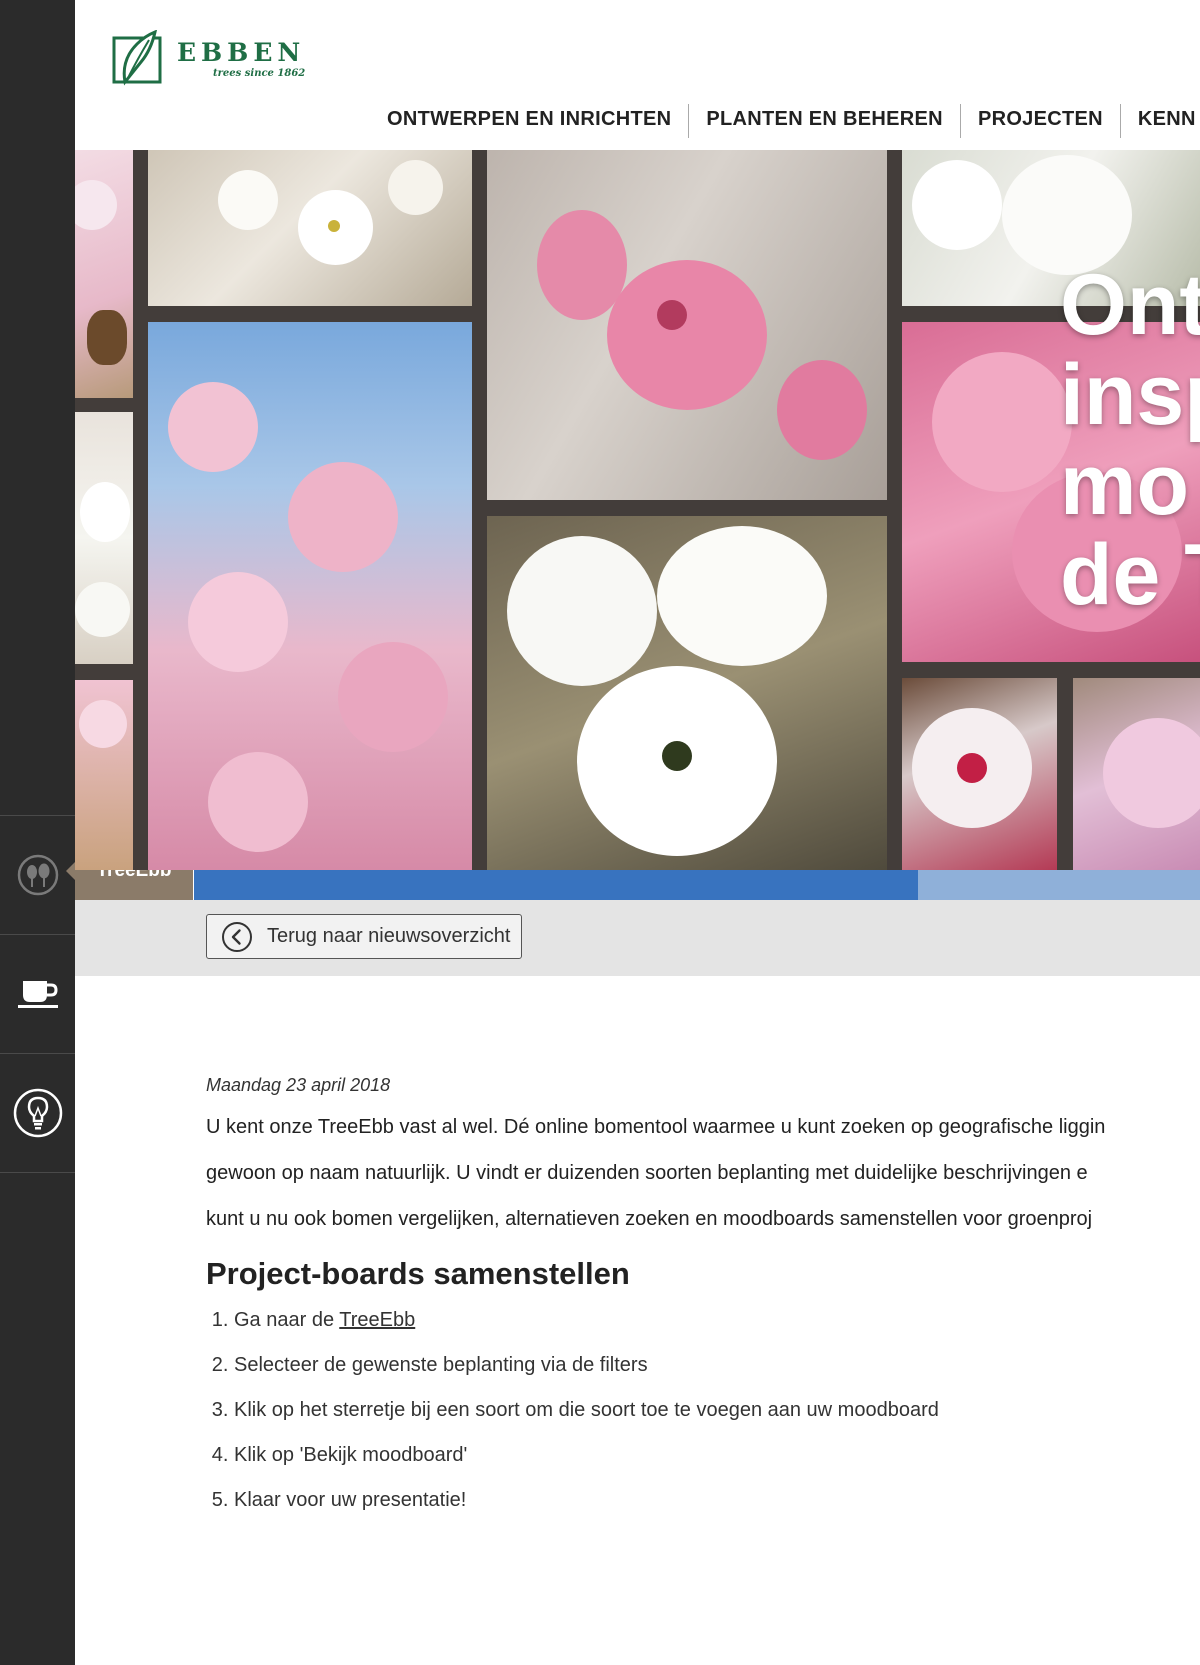 The height and width of the screenshot is (1665, 1200). What do you see at coordinates (377, 1320) in the screenshot?
I see `treeebb-link: TreeEbb` at bounding box center [377, 1320].